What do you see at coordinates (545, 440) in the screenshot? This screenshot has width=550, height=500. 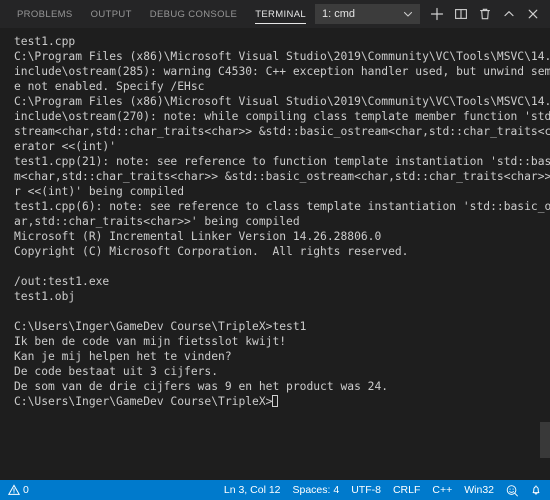 I see `terminal-scrollbar-thumb` at bounding box center [545, 440].